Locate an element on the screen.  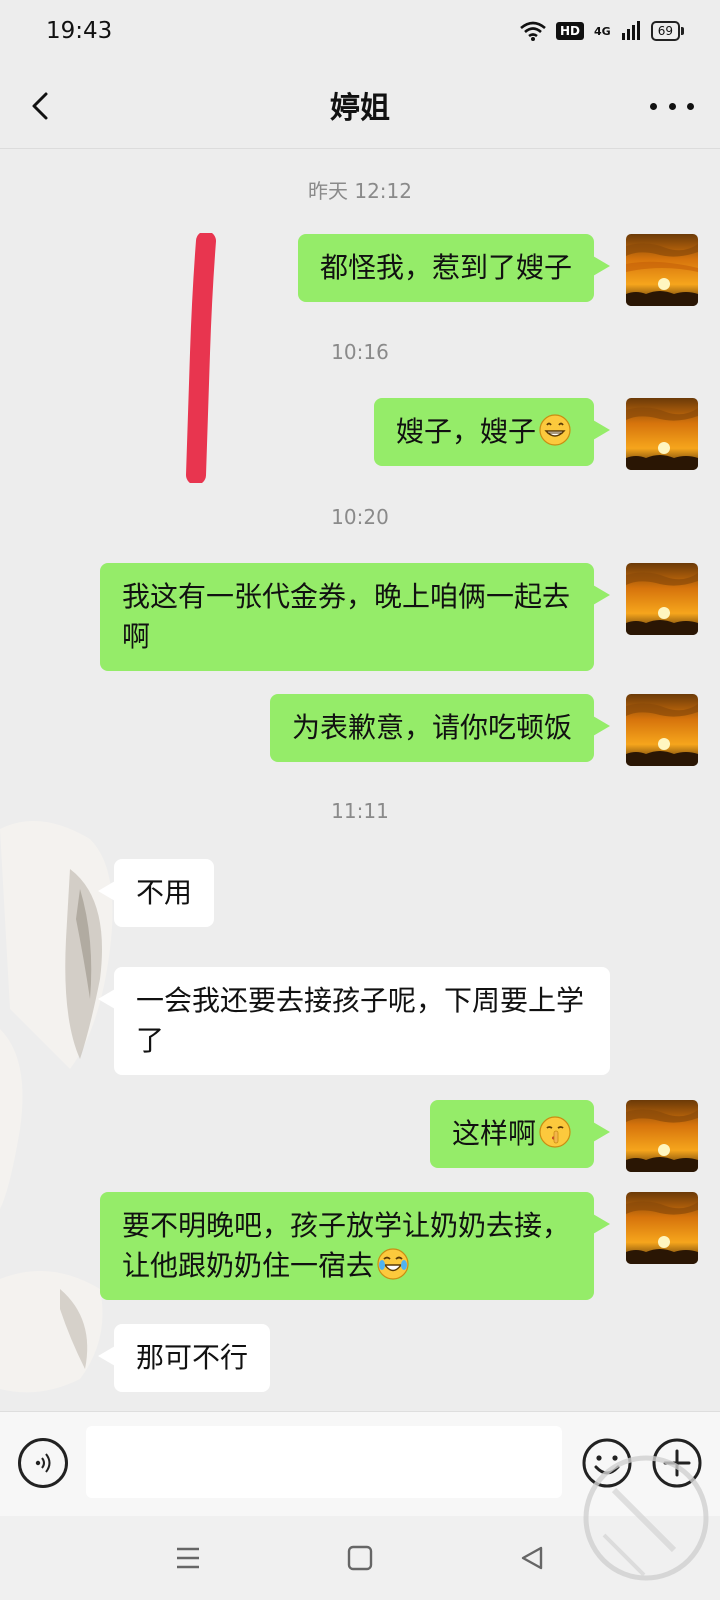
triangle-back-icon is located at coordinates (532, 1558).